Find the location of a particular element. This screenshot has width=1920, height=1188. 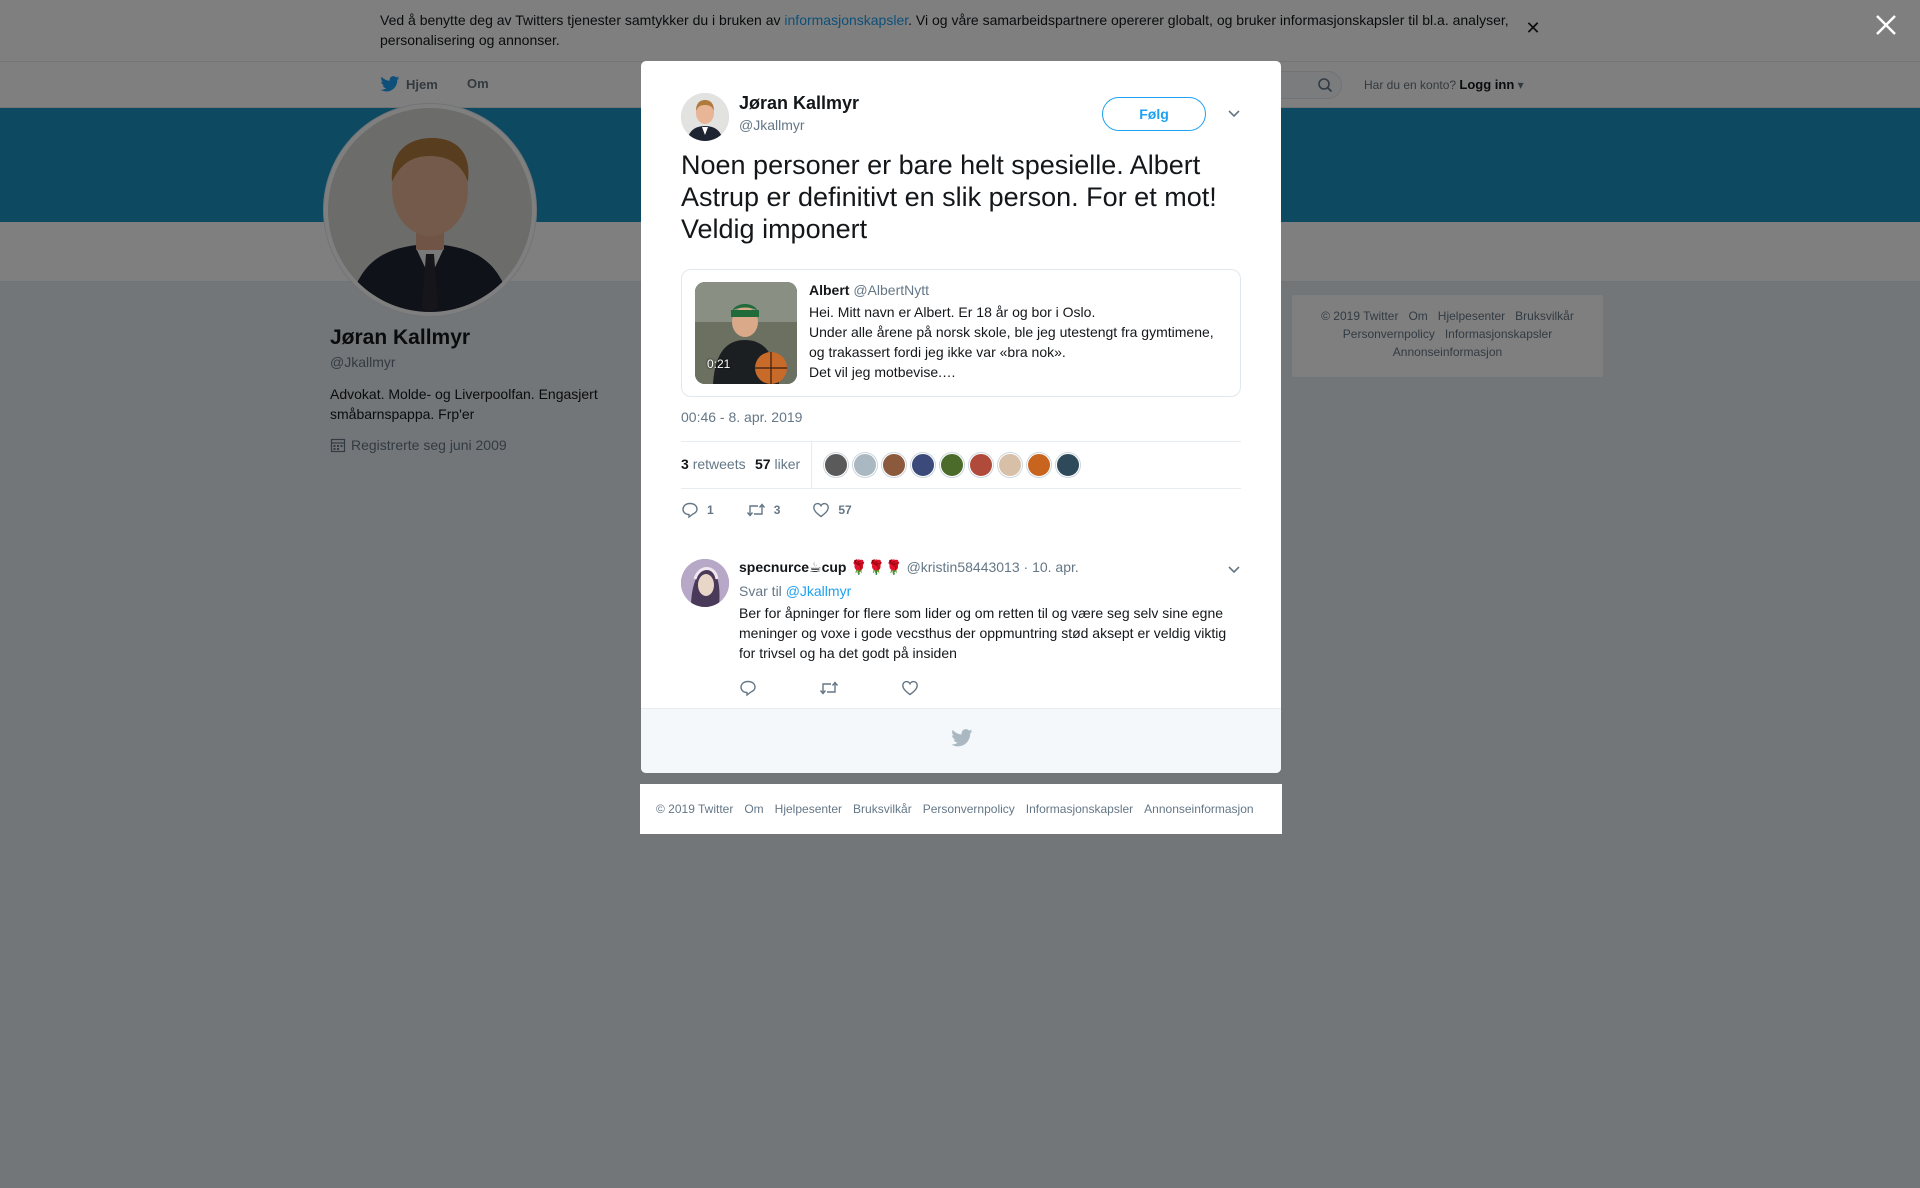

tweet-actions: 1 3 57 is located at coordinates (782, 510).